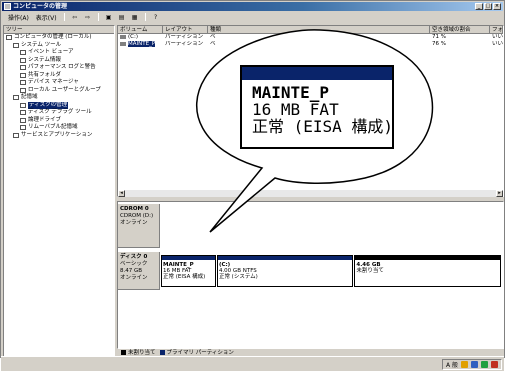 The height and width of the screenshot is (371, 505). What do you see at coordinates (317, 73) in the screenshot?
I see `zoomed-partition-bar` at bounding box center [317, 73].